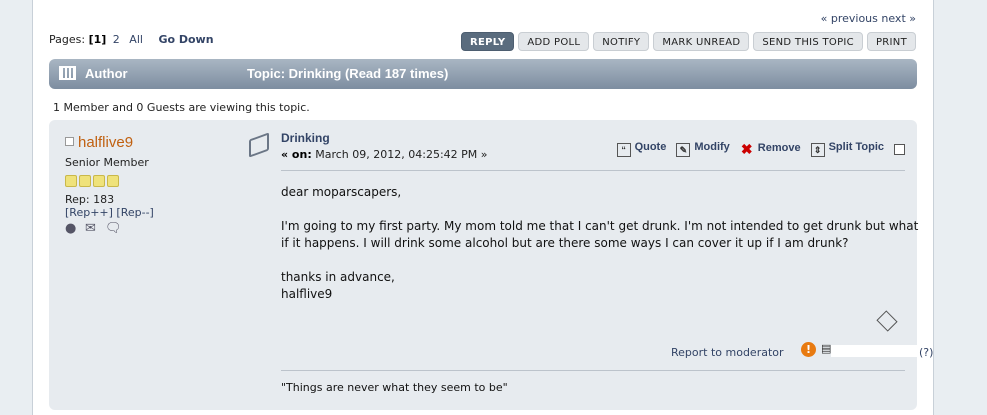 The height and width of the screenshot is (415, 987). I want to click on next-topic-link: next », so click(898, 18).